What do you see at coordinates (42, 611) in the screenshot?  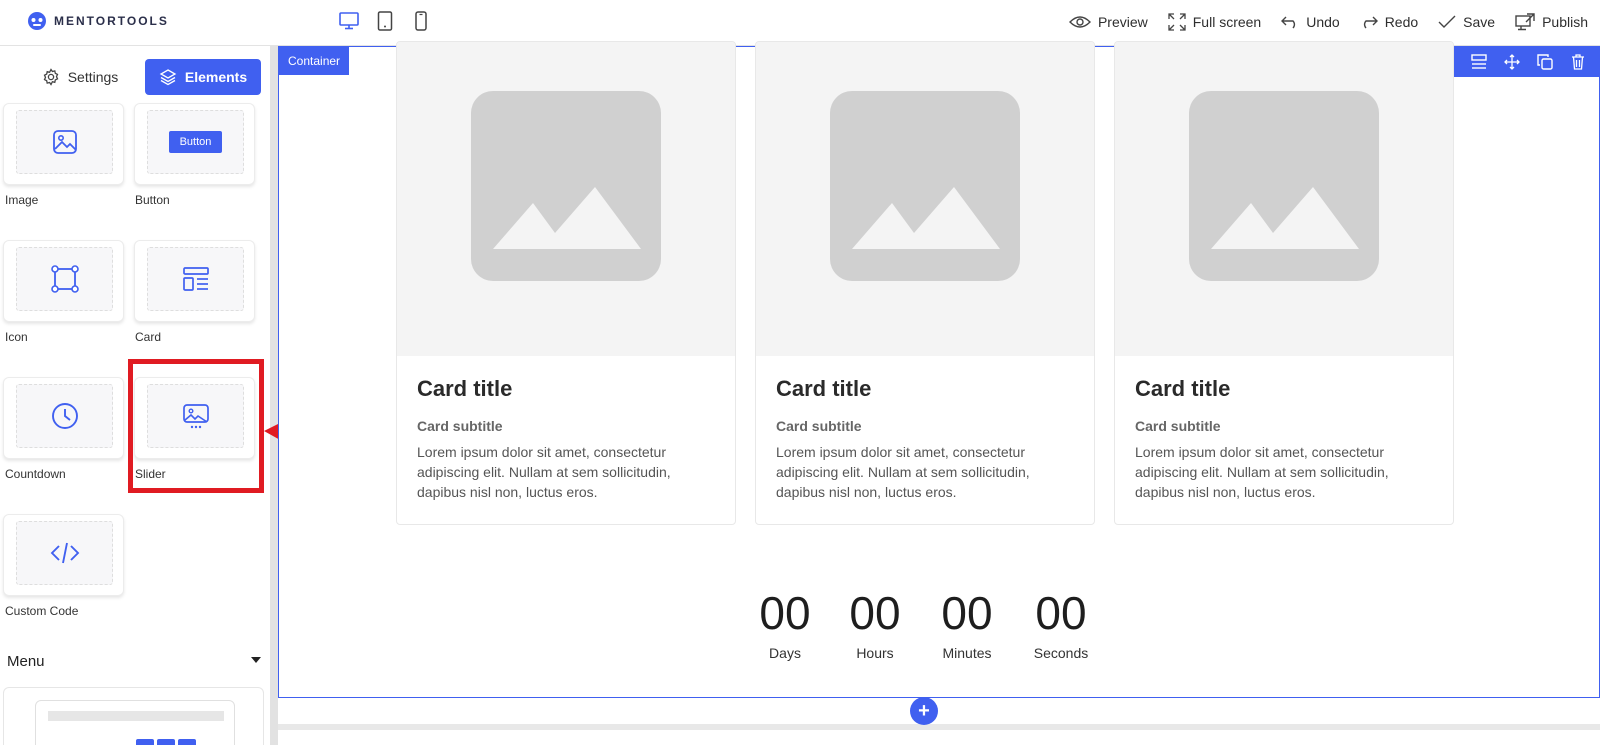 I see `element-label-custom-code: Custom Code` at bounding box center [42, 611].